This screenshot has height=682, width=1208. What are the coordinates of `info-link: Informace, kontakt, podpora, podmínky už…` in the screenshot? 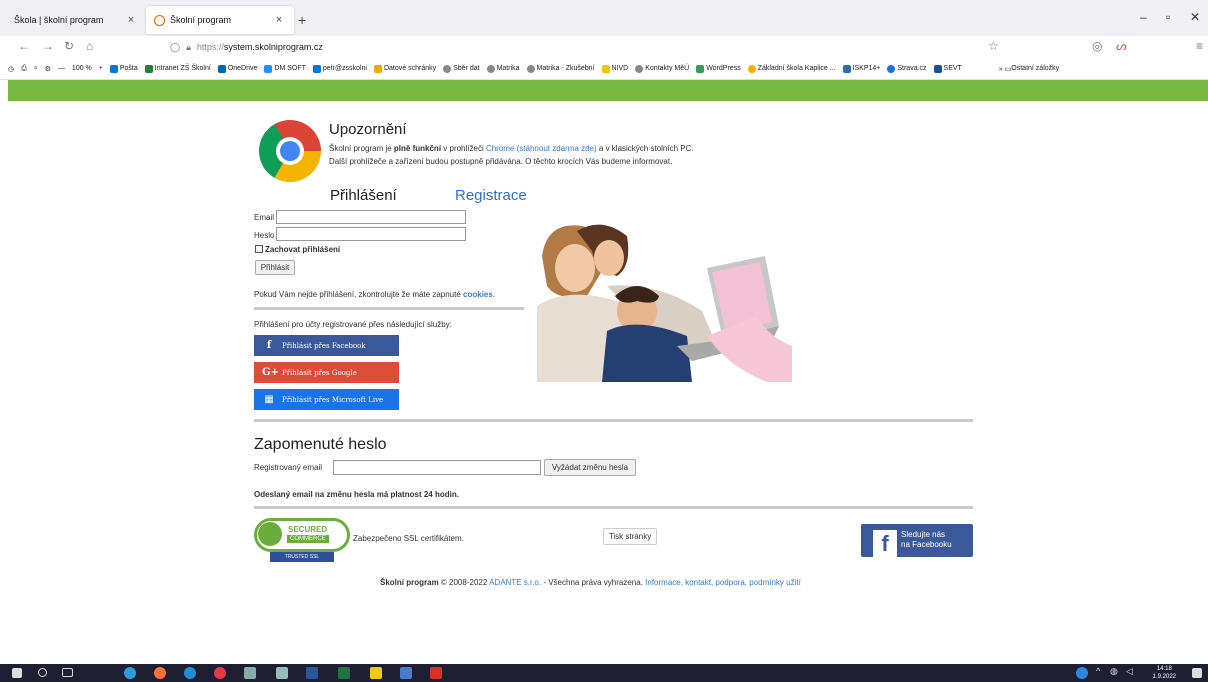 It's located at (723, 582).